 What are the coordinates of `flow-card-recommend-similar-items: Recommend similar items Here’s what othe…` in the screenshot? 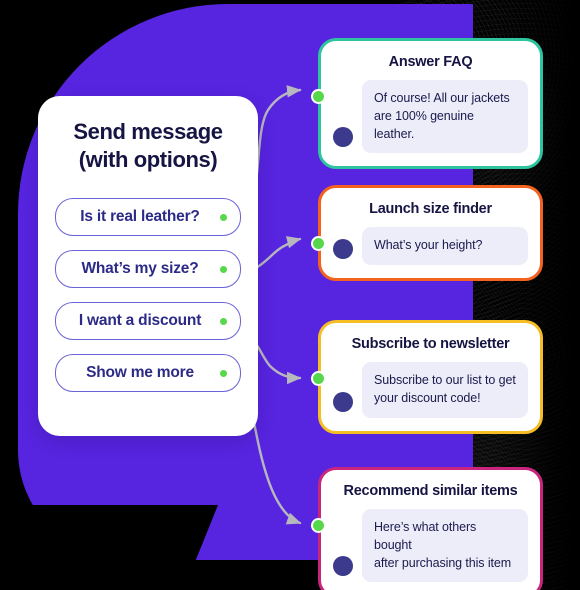 It's located at (427, 528).